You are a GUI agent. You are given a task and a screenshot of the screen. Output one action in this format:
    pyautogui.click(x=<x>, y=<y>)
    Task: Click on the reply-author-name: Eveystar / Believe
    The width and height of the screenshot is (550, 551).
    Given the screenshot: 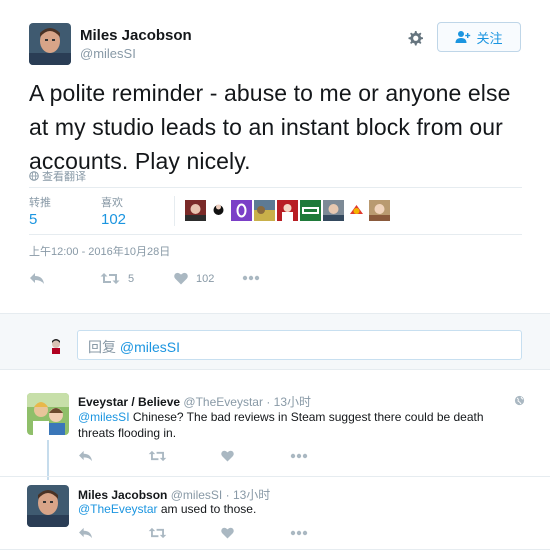 What is the action you would take?
    pyautogui.click(x=129, y=402)
    